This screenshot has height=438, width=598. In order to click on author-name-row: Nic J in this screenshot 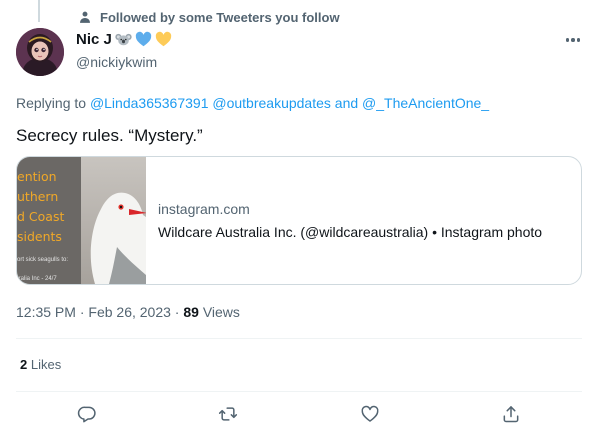, I will do `click(124, 39)`.